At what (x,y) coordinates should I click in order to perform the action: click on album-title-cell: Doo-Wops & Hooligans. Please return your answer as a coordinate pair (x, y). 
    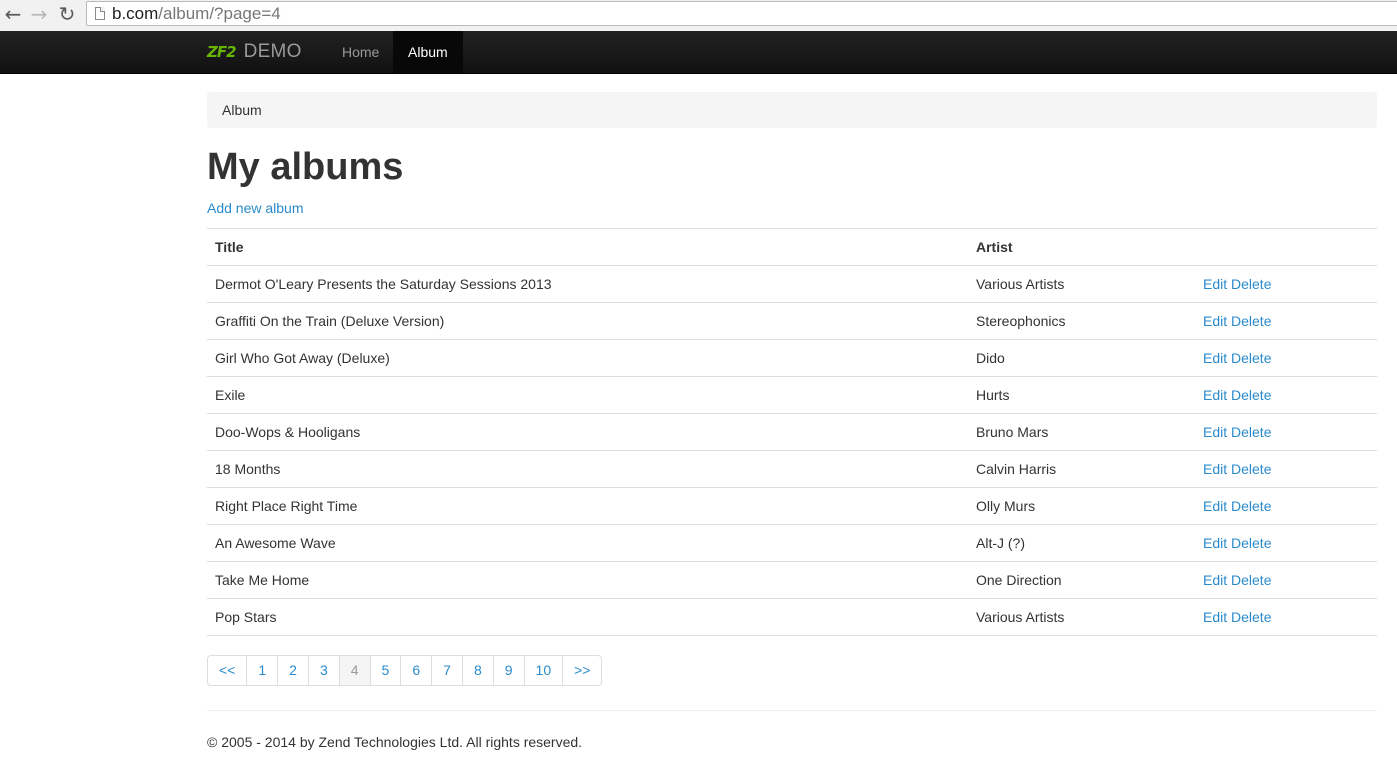
    Looking at the image, I should click on (587, 432).